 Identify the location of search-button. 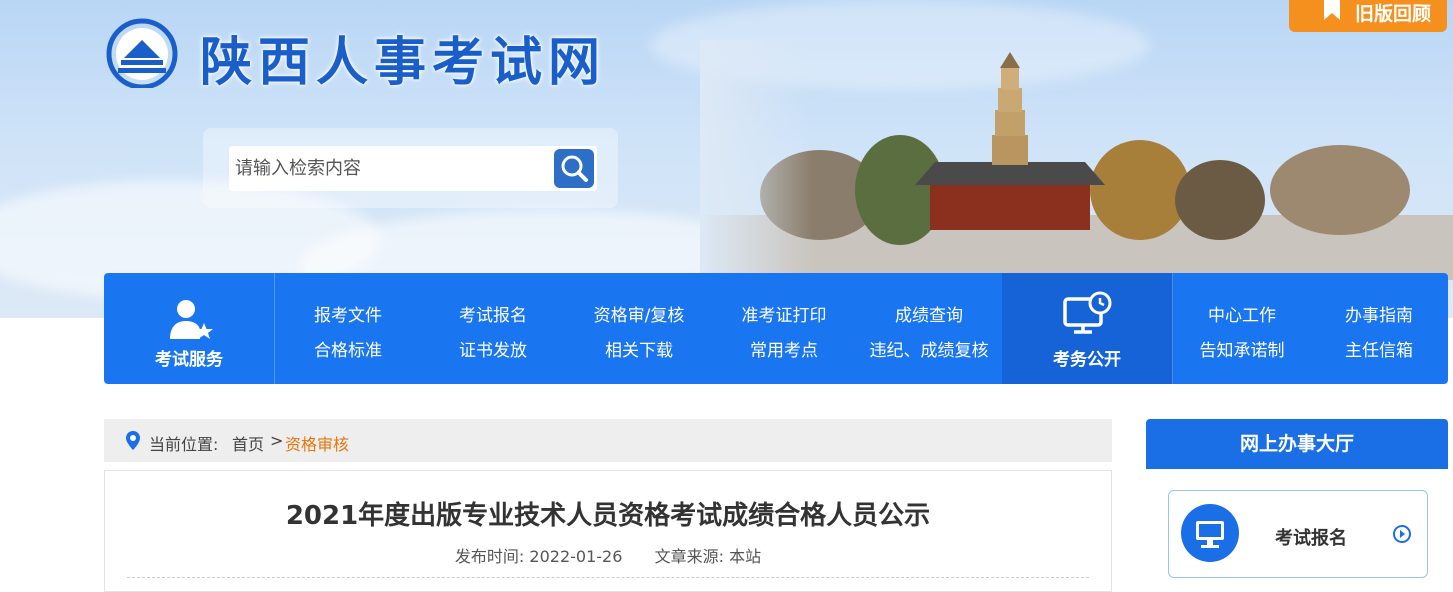
(574, 168).